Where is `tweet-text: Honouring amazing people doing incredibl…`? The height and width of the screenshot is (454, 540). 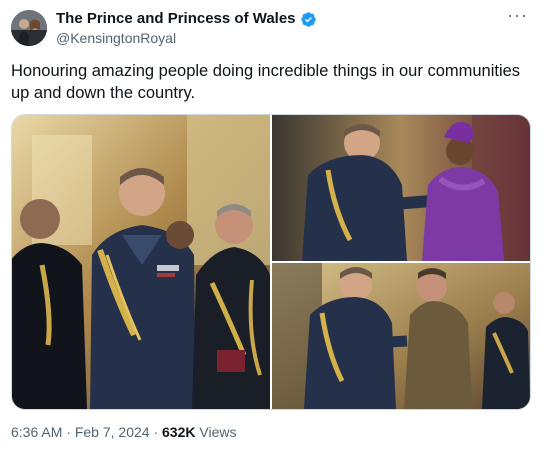
tweet-text: Honouring amazing people doing incredibl… is located at coordinates (266, 82).